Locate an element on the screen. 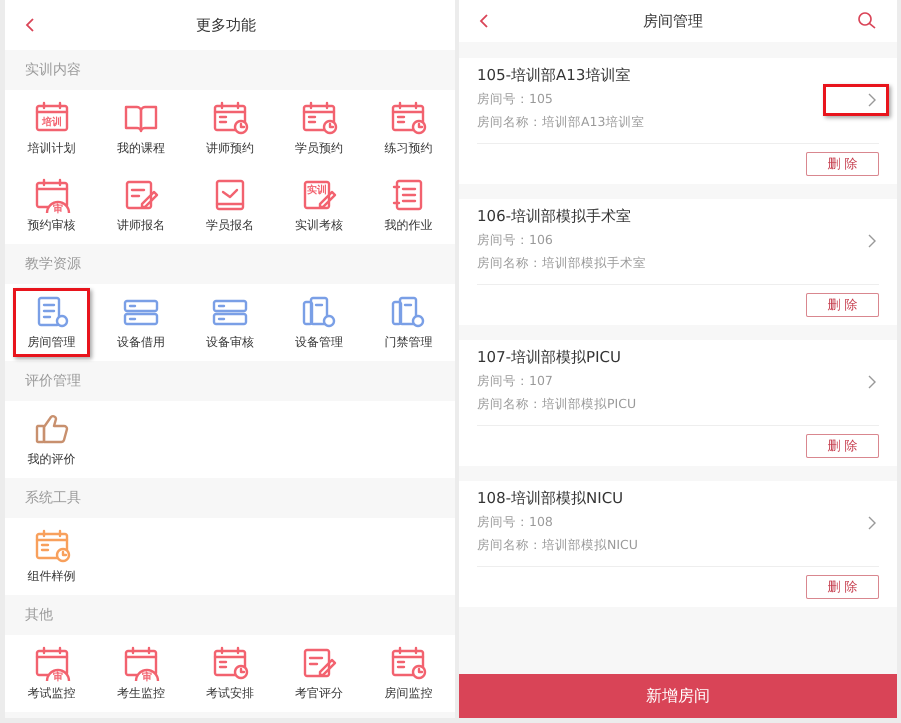  feature-label: 预约审核 is located at coordinates (52, 225).